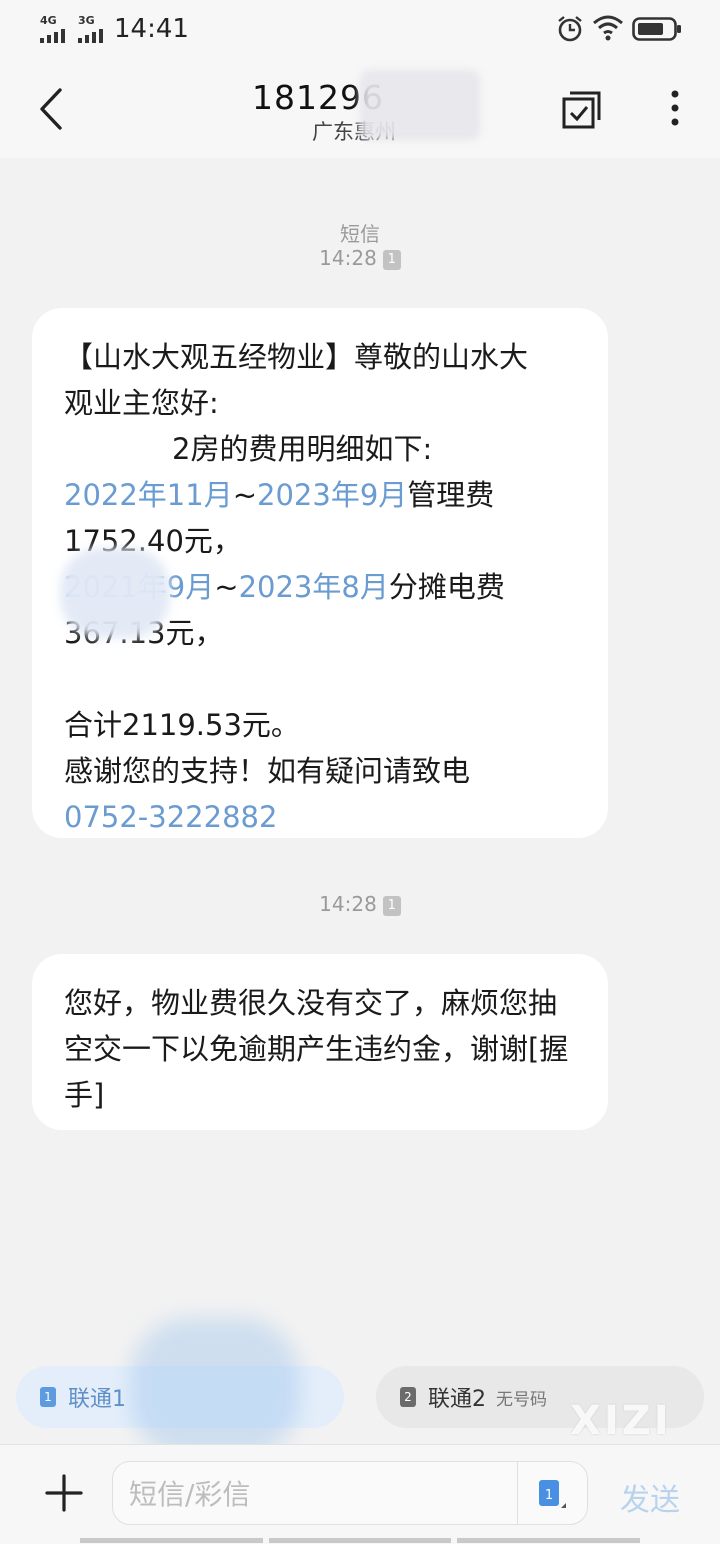  What do you see at coordinates (267, 771) in the screenshot?
I see `message-line: 感谢您的支持！如有疑问请致电` at bounding box center [267, 771].